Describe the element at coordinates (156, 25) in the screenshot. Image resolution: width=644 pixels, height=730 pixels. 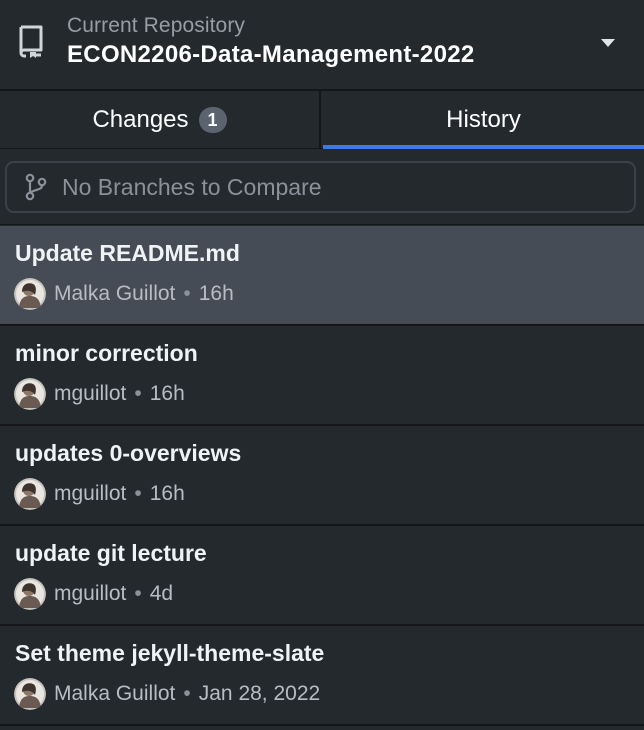
I see `current-repository-label: Current Repository` at that location.